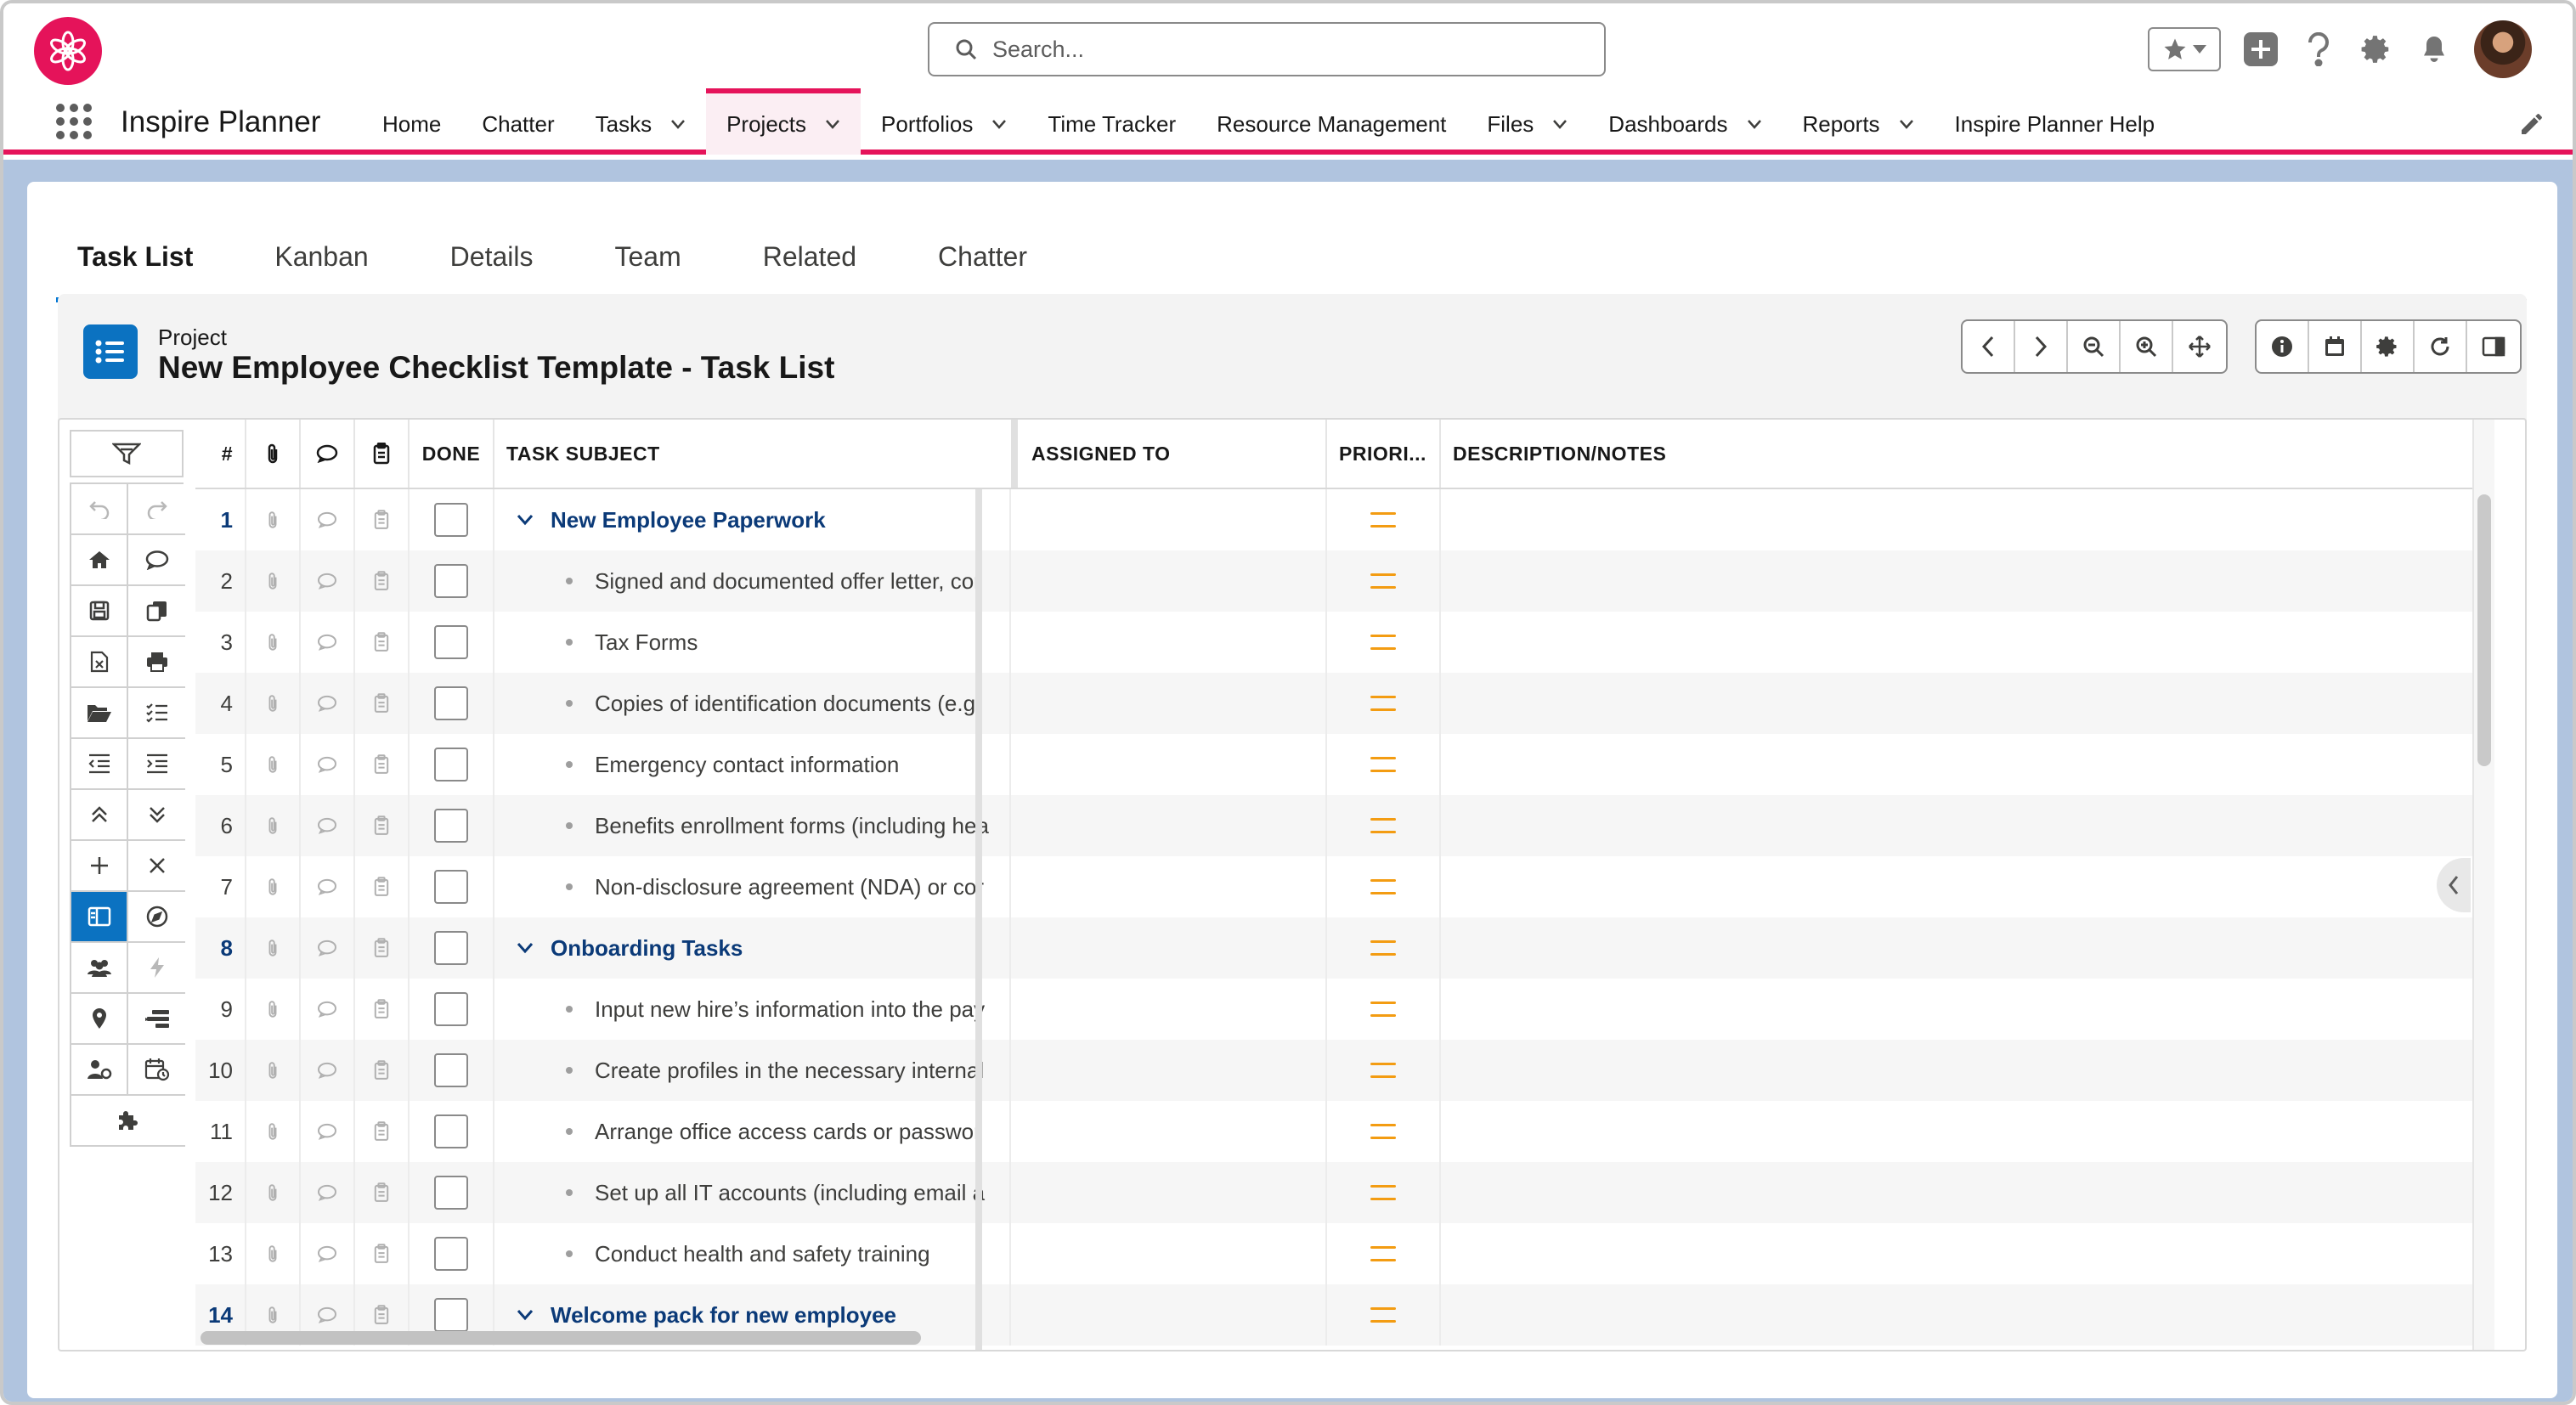 The width and height of the screenshot is (2576, 1405). Describe the element at coordinates (1527, 124) in the screenshot. I see `nav-item-files: Files` at that location.